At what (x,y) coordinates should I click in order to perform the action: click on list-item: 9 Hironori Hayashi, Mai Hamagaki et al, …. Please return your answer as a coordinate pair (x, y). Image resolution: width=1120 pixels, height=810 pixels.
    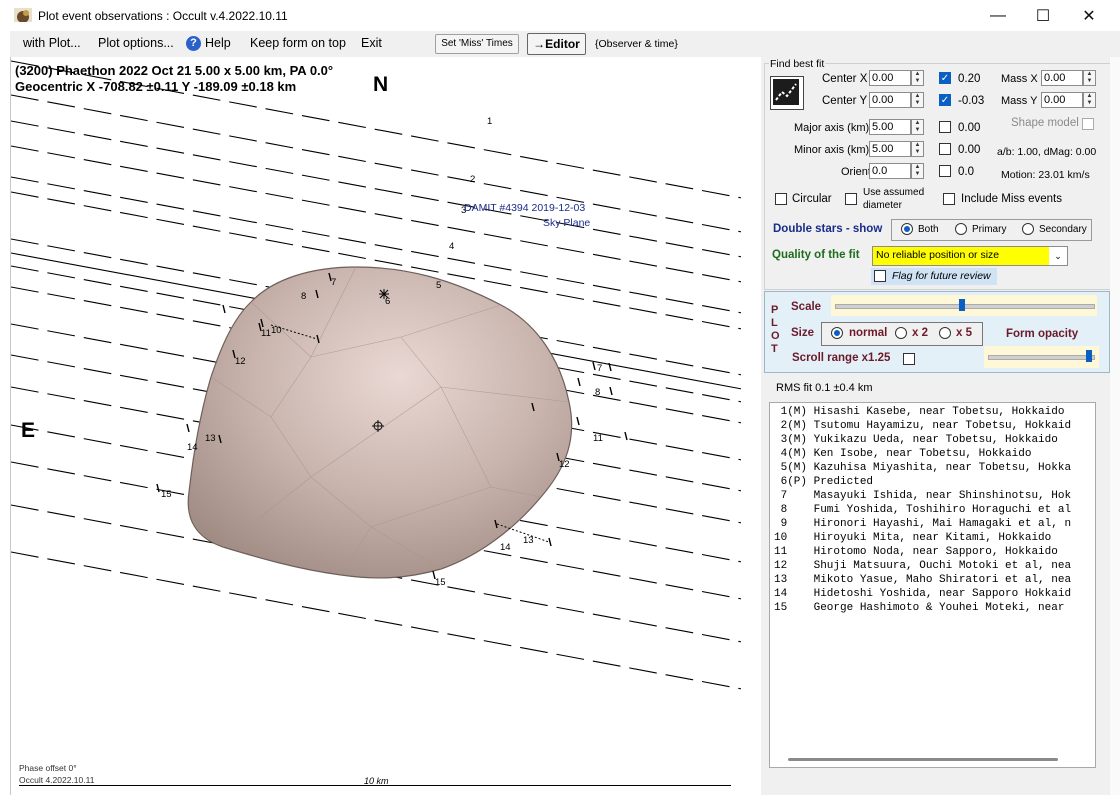
    Looking at the image, I should click on (922, 524).